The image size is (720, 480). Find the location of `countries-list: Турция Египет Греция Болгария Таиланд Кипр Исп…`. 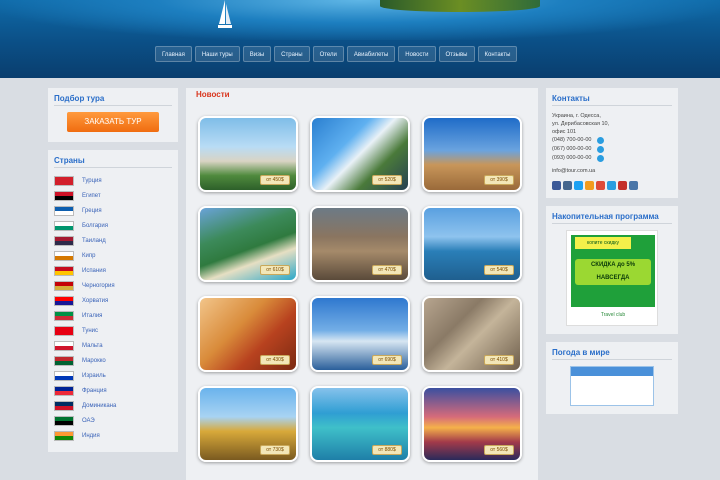

countries-list: Турция Египет Греция Болгария Таиланд Кипр Исп… is located at coordinates (113, 308).